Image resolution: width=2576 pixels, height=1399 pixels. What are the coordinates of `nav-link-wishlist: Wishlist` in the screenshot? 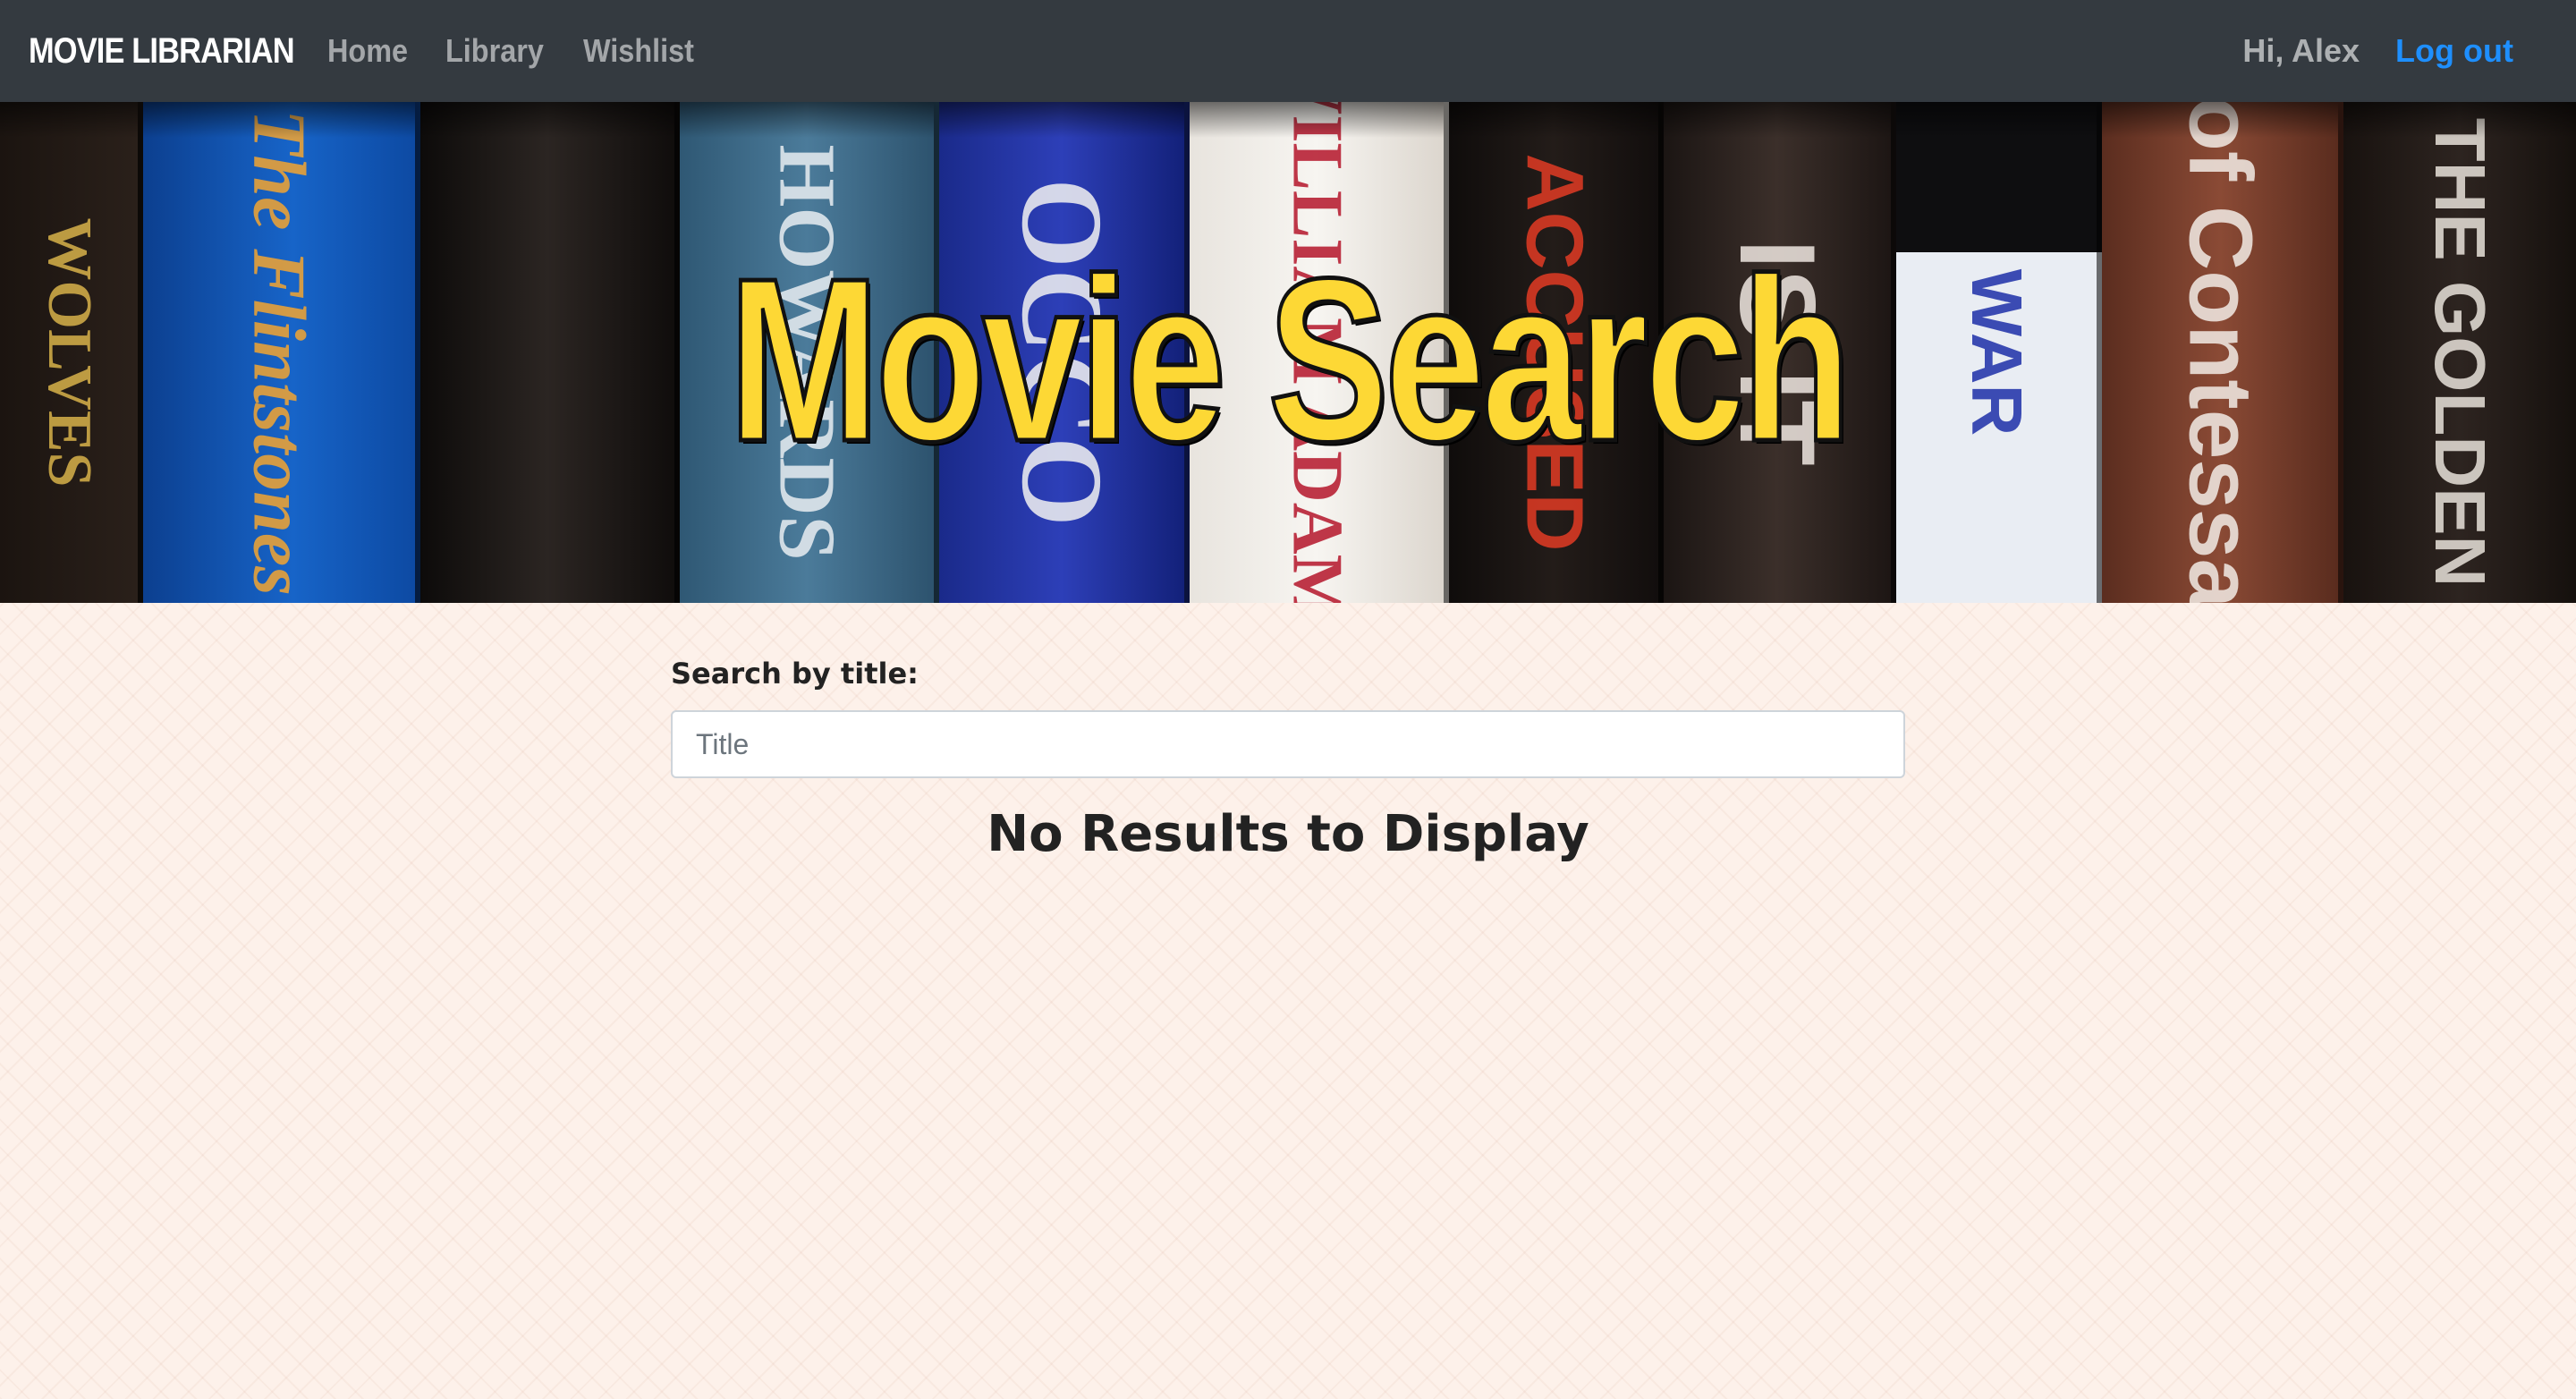 It's located at (638, 51).